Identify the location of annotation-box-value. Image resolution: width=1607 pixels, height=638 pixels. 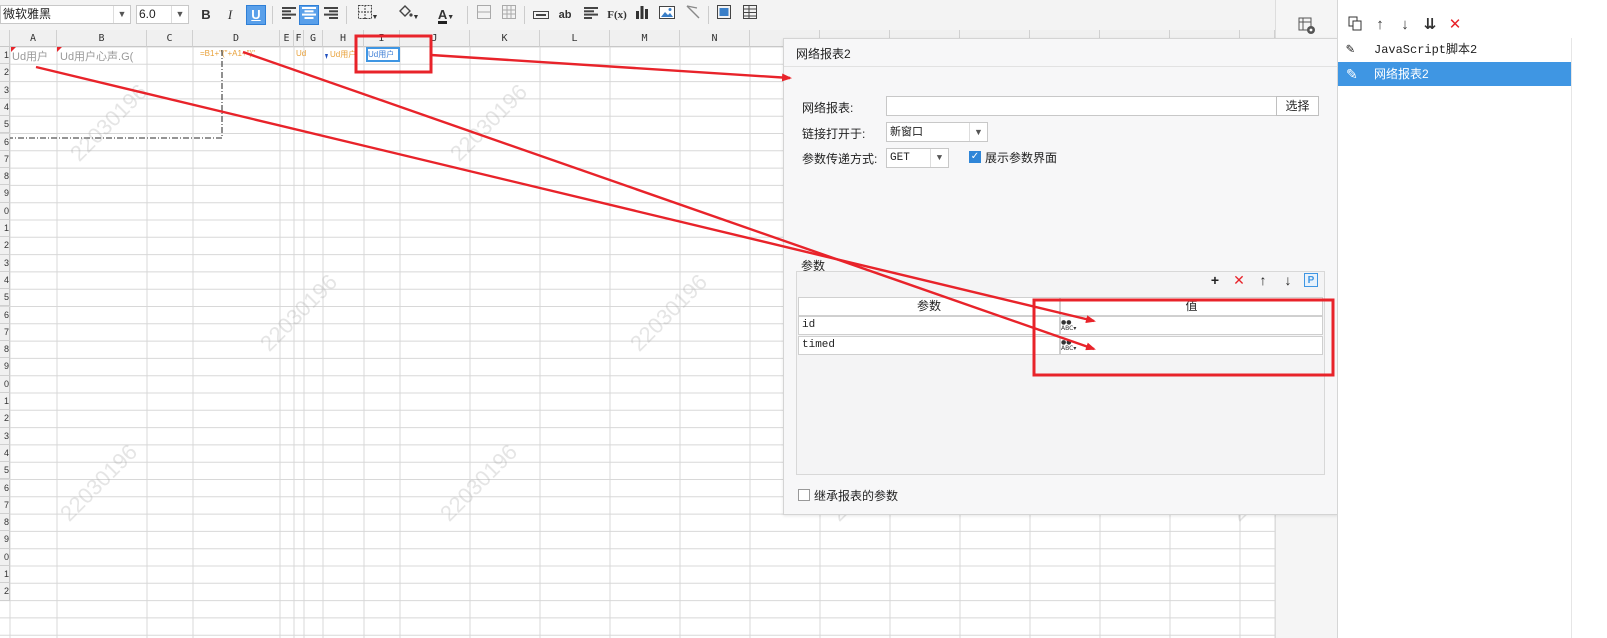
(1183, 337).